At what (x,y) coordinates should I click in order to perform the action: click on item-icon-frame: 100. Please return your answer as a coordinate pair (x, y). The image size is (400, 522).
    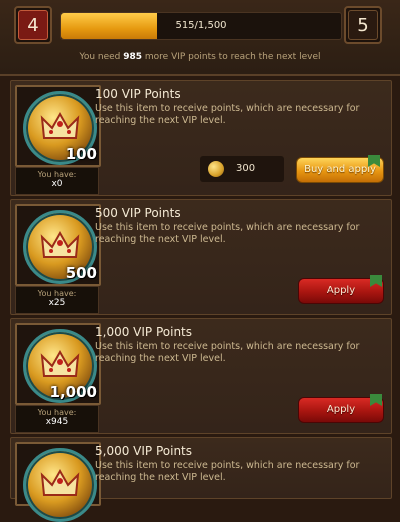
    Looking at the image, I should click on (58, 126).